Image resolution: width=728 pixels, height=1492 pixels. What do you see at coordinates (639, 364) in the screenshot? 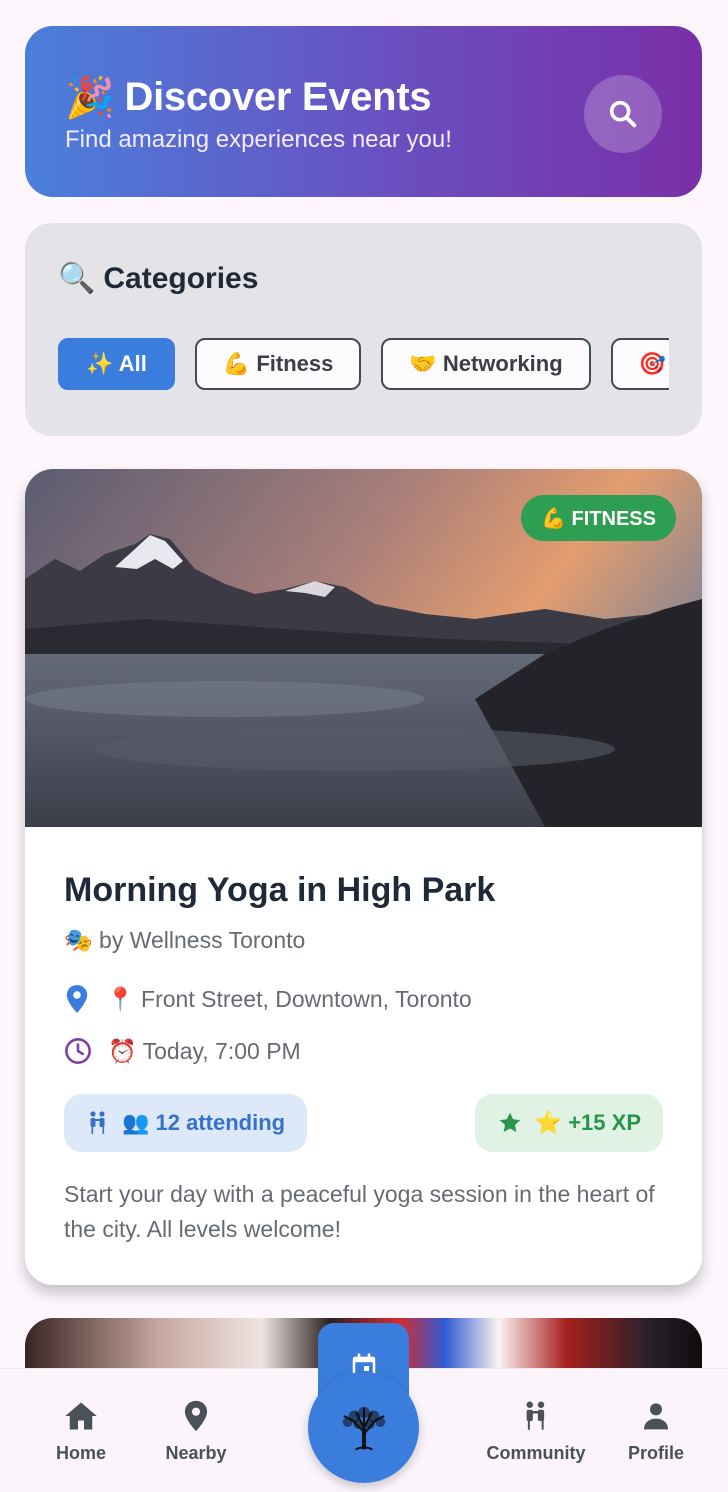
I see `chip-sports: 🎯 S` at bounding box center [639, 364].